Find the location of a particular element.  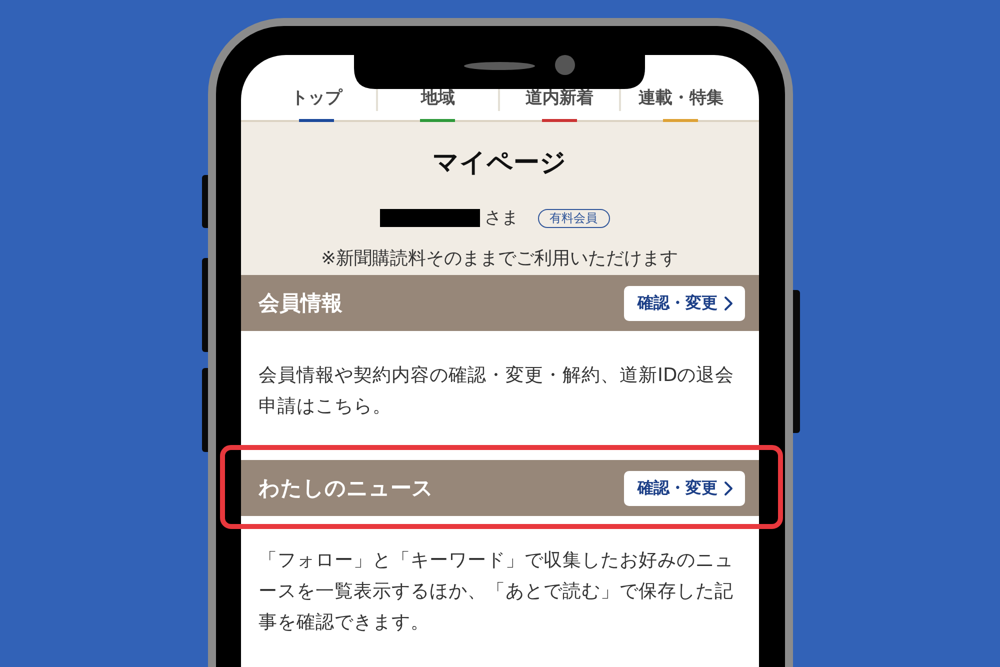

nav-tab: トップ is located at coordinates (316, 105).